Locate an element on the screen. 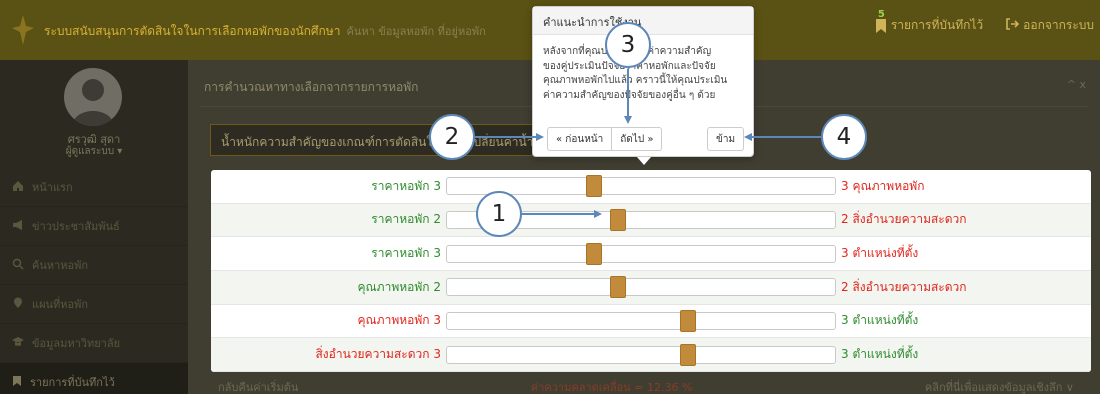  right-criterion: 3 คุณภาพหอพัก is located at coordinates (880, 186).